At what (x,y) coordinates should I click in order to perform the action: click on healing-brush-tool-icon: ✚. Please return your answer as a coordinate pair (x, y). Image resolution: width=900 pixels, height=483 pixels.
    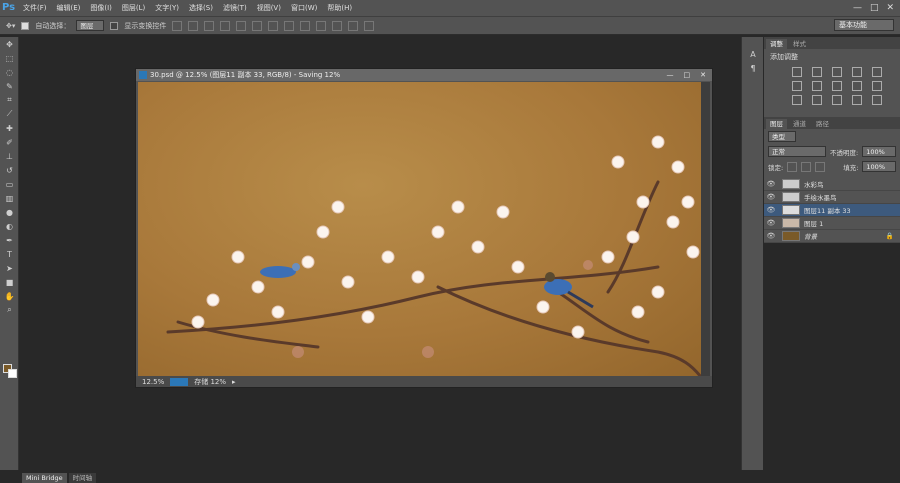
    Looking at the image, I should click on (9, 128).